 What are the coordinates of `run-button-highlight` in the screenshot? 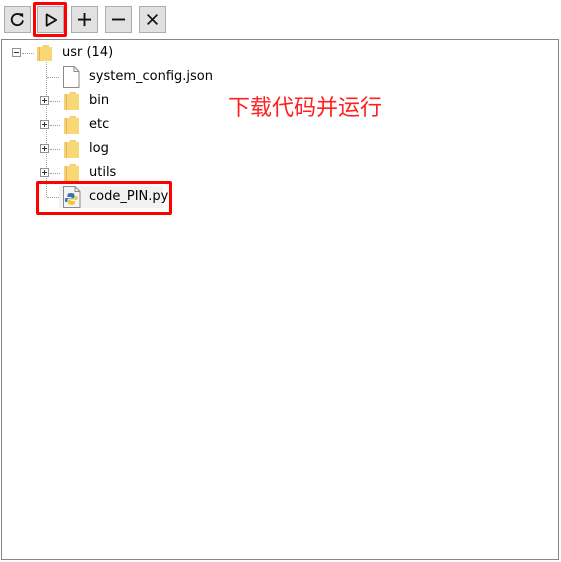 It's located at (50, 19).